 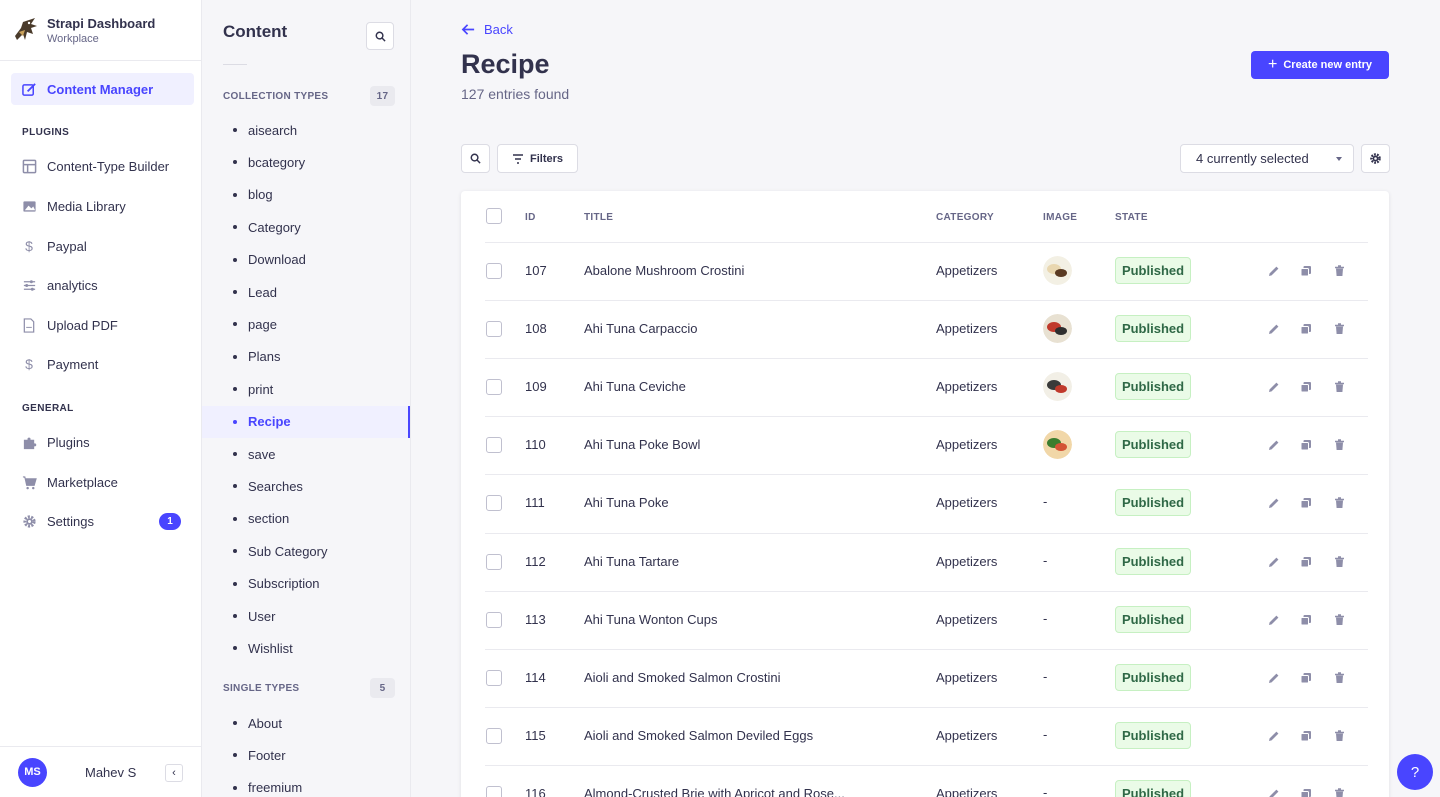 I want to click on subnav-item-wishlist: Wishlist, so click(x=306, y=648).